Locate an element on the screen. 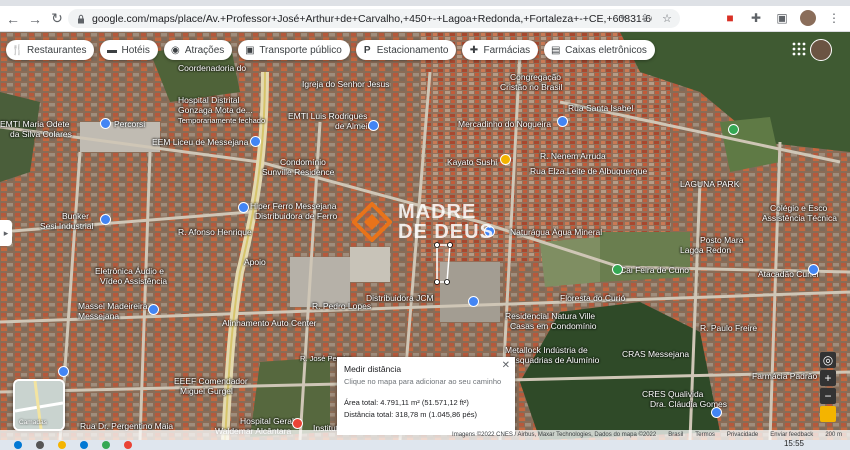 The height and width of the screenshot is (450, 850). back-icon: ← is located at coordinates (13, 19).